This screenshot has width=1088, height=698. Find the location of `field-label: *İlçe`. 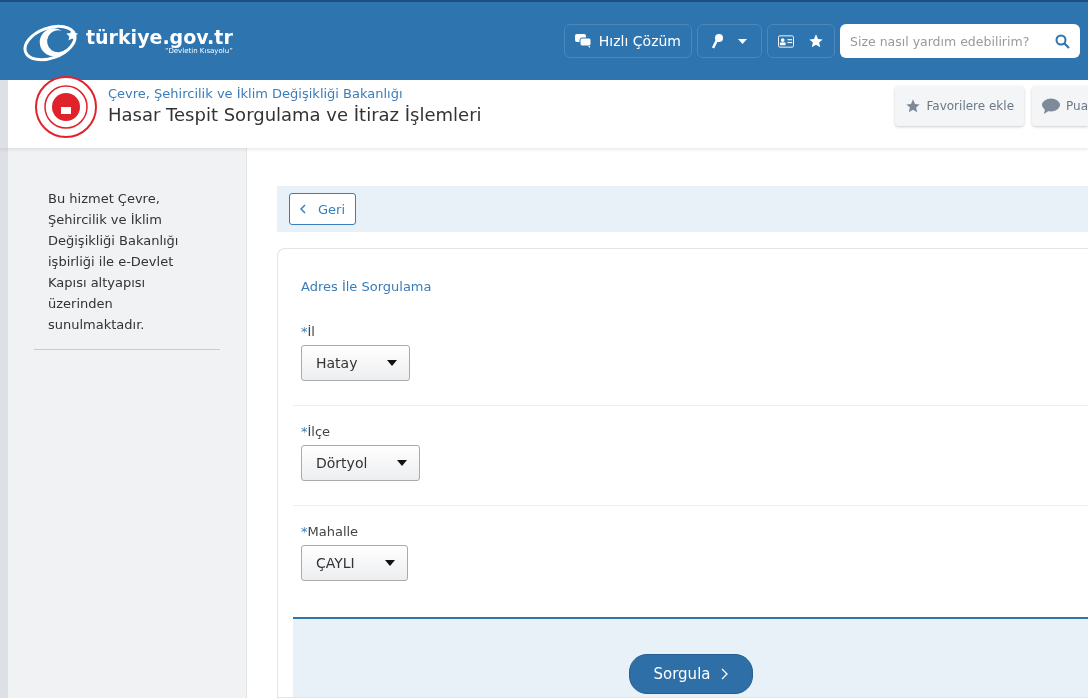

field-label: *İlçe is located at coordinates (316, 431).